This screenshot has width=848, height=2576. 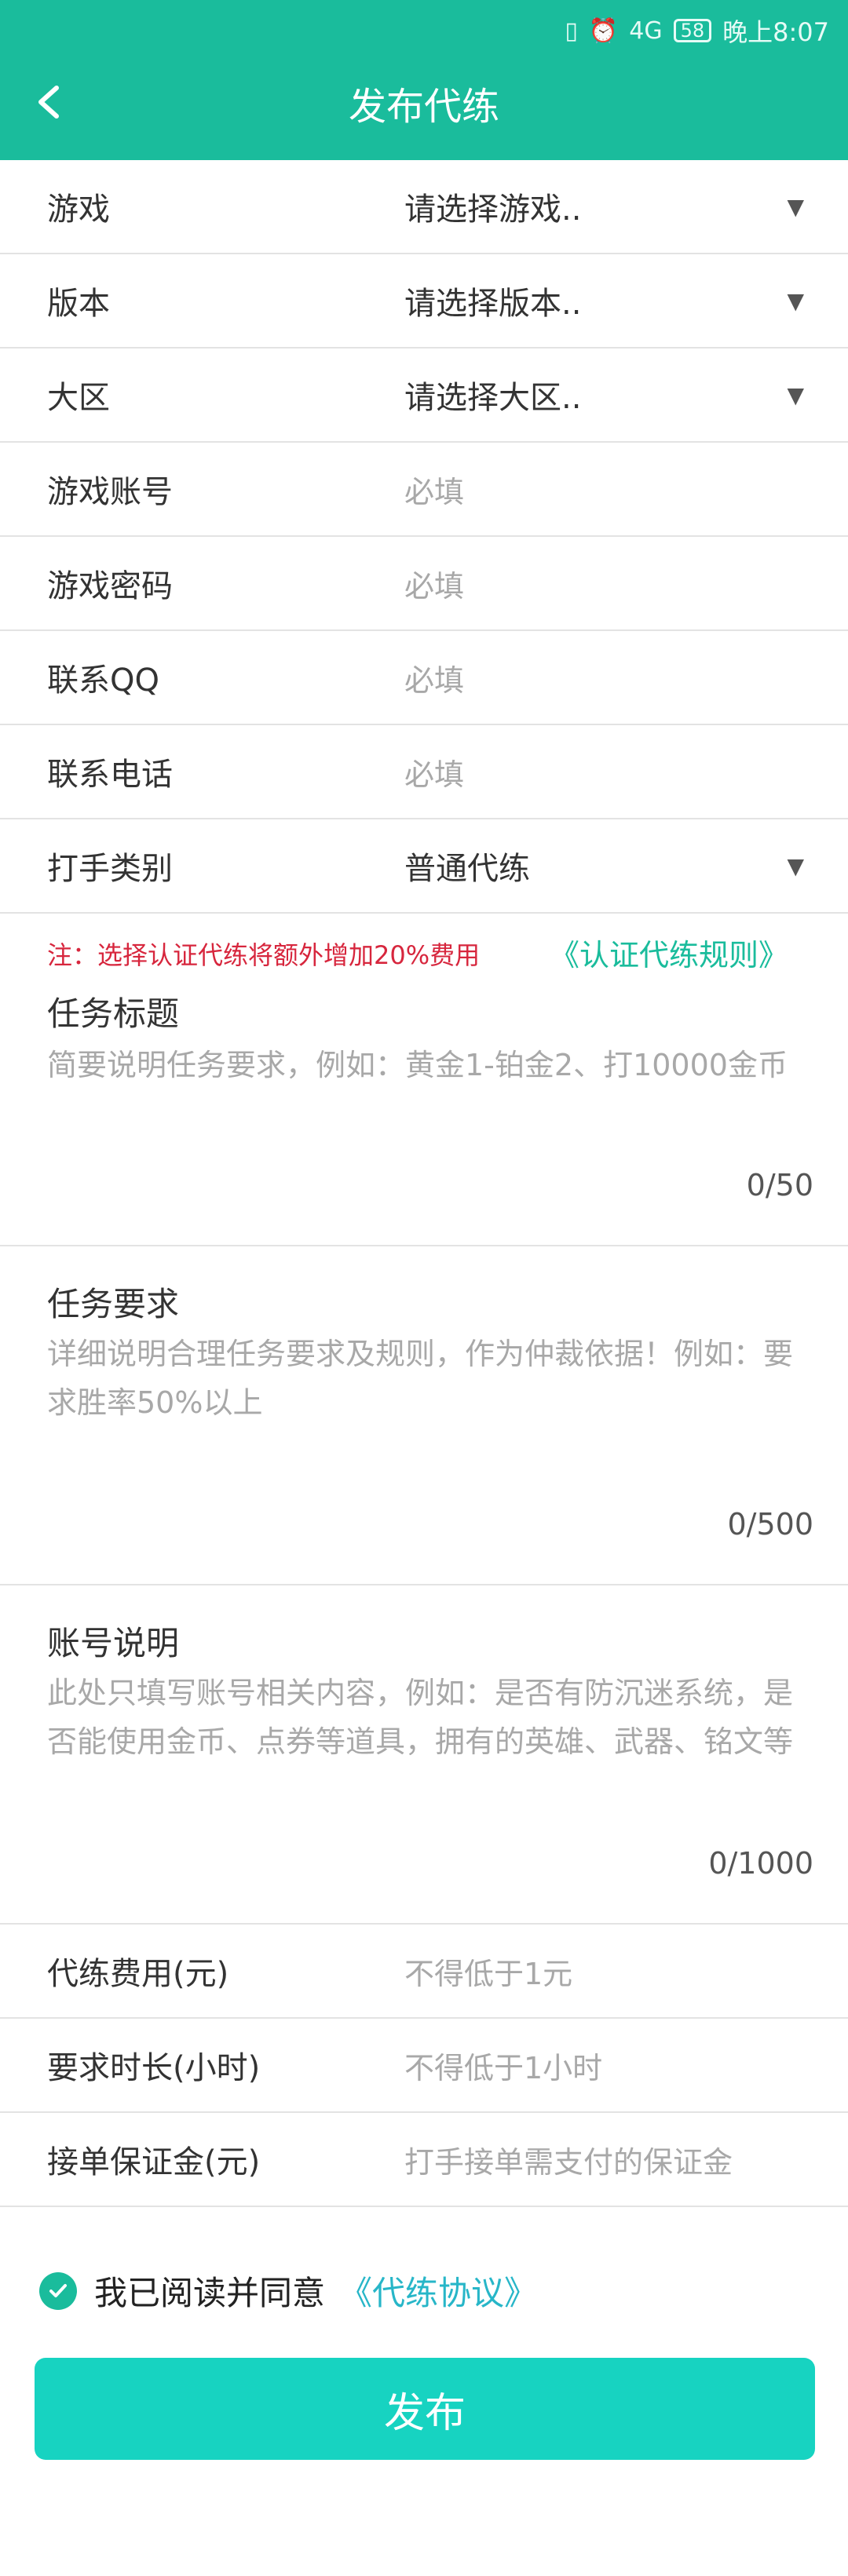 I want to click on task-requirements-textarea: 详细说明合理任务要求及规则，作为仲裁依据！例如：要求胜率50%以上, so click(x=432, y=1378).